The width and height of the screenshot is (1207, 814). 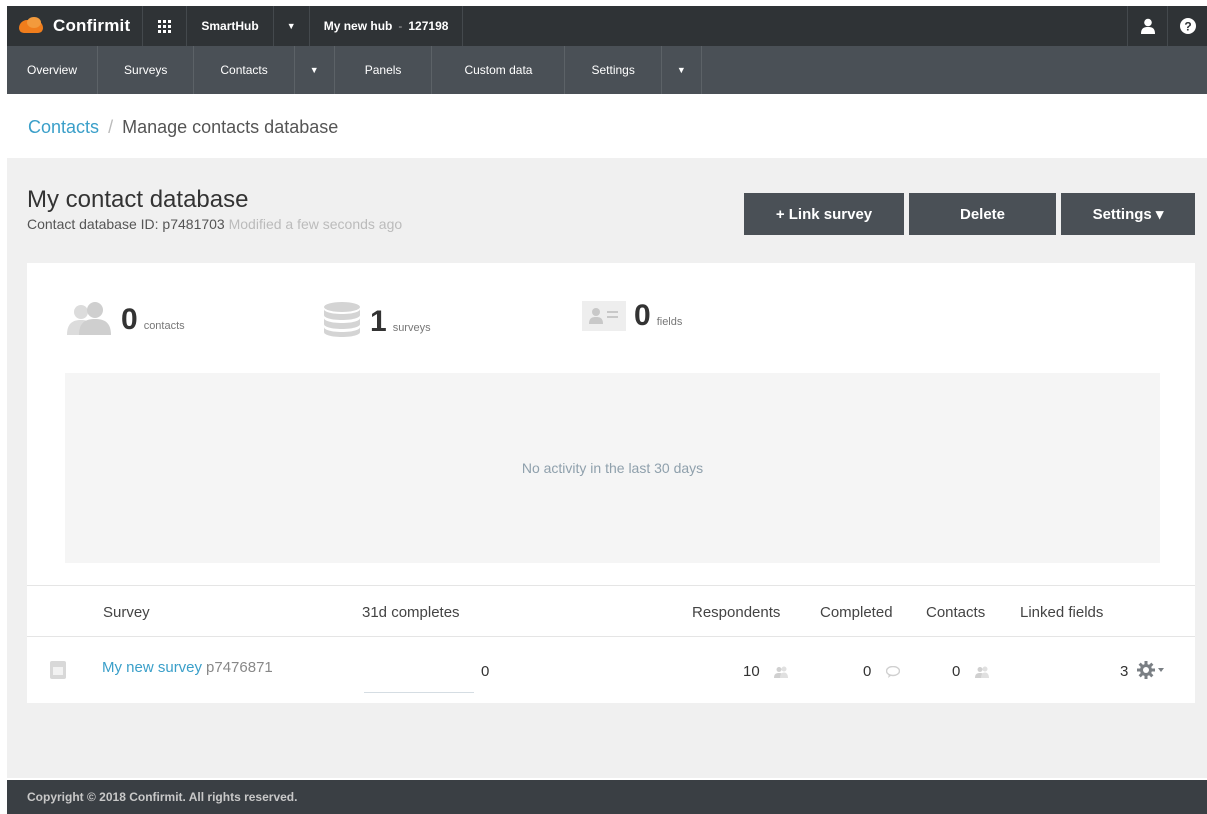 What do you see at coordinates (152, 667) in the screenshot?
I see `survey-name-link: My new survey` at bounding box center [152, 667].